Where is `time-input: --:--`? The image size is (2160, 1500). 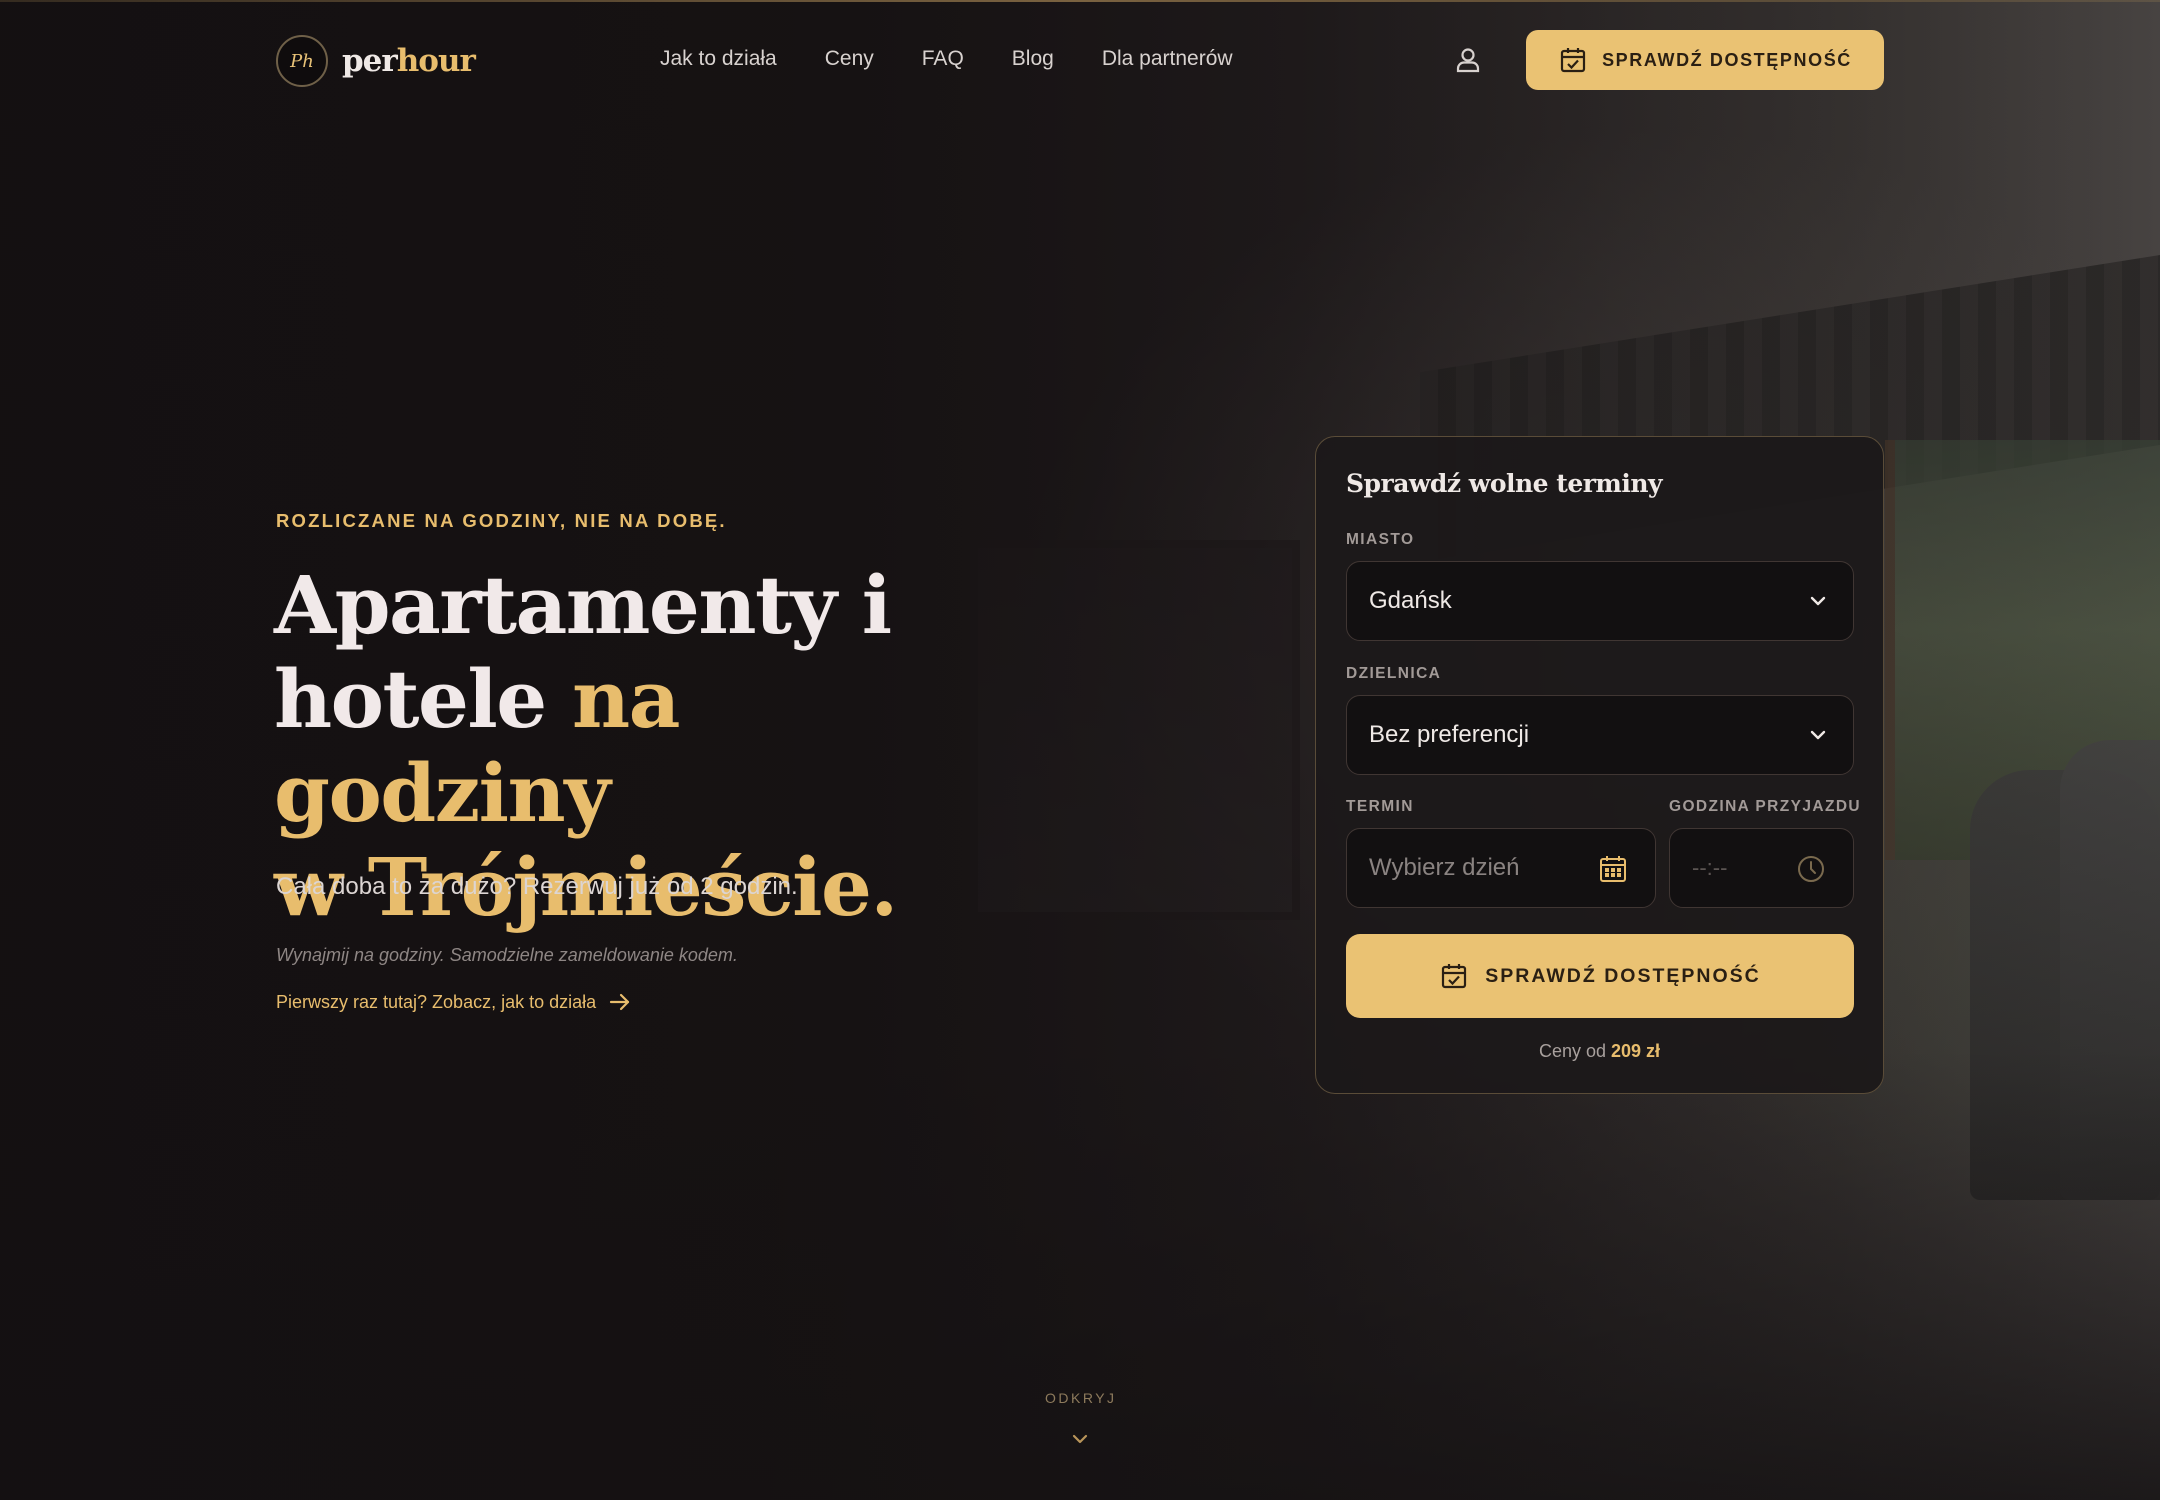 time-input: --:-- is located at coordinates (1761, 868).